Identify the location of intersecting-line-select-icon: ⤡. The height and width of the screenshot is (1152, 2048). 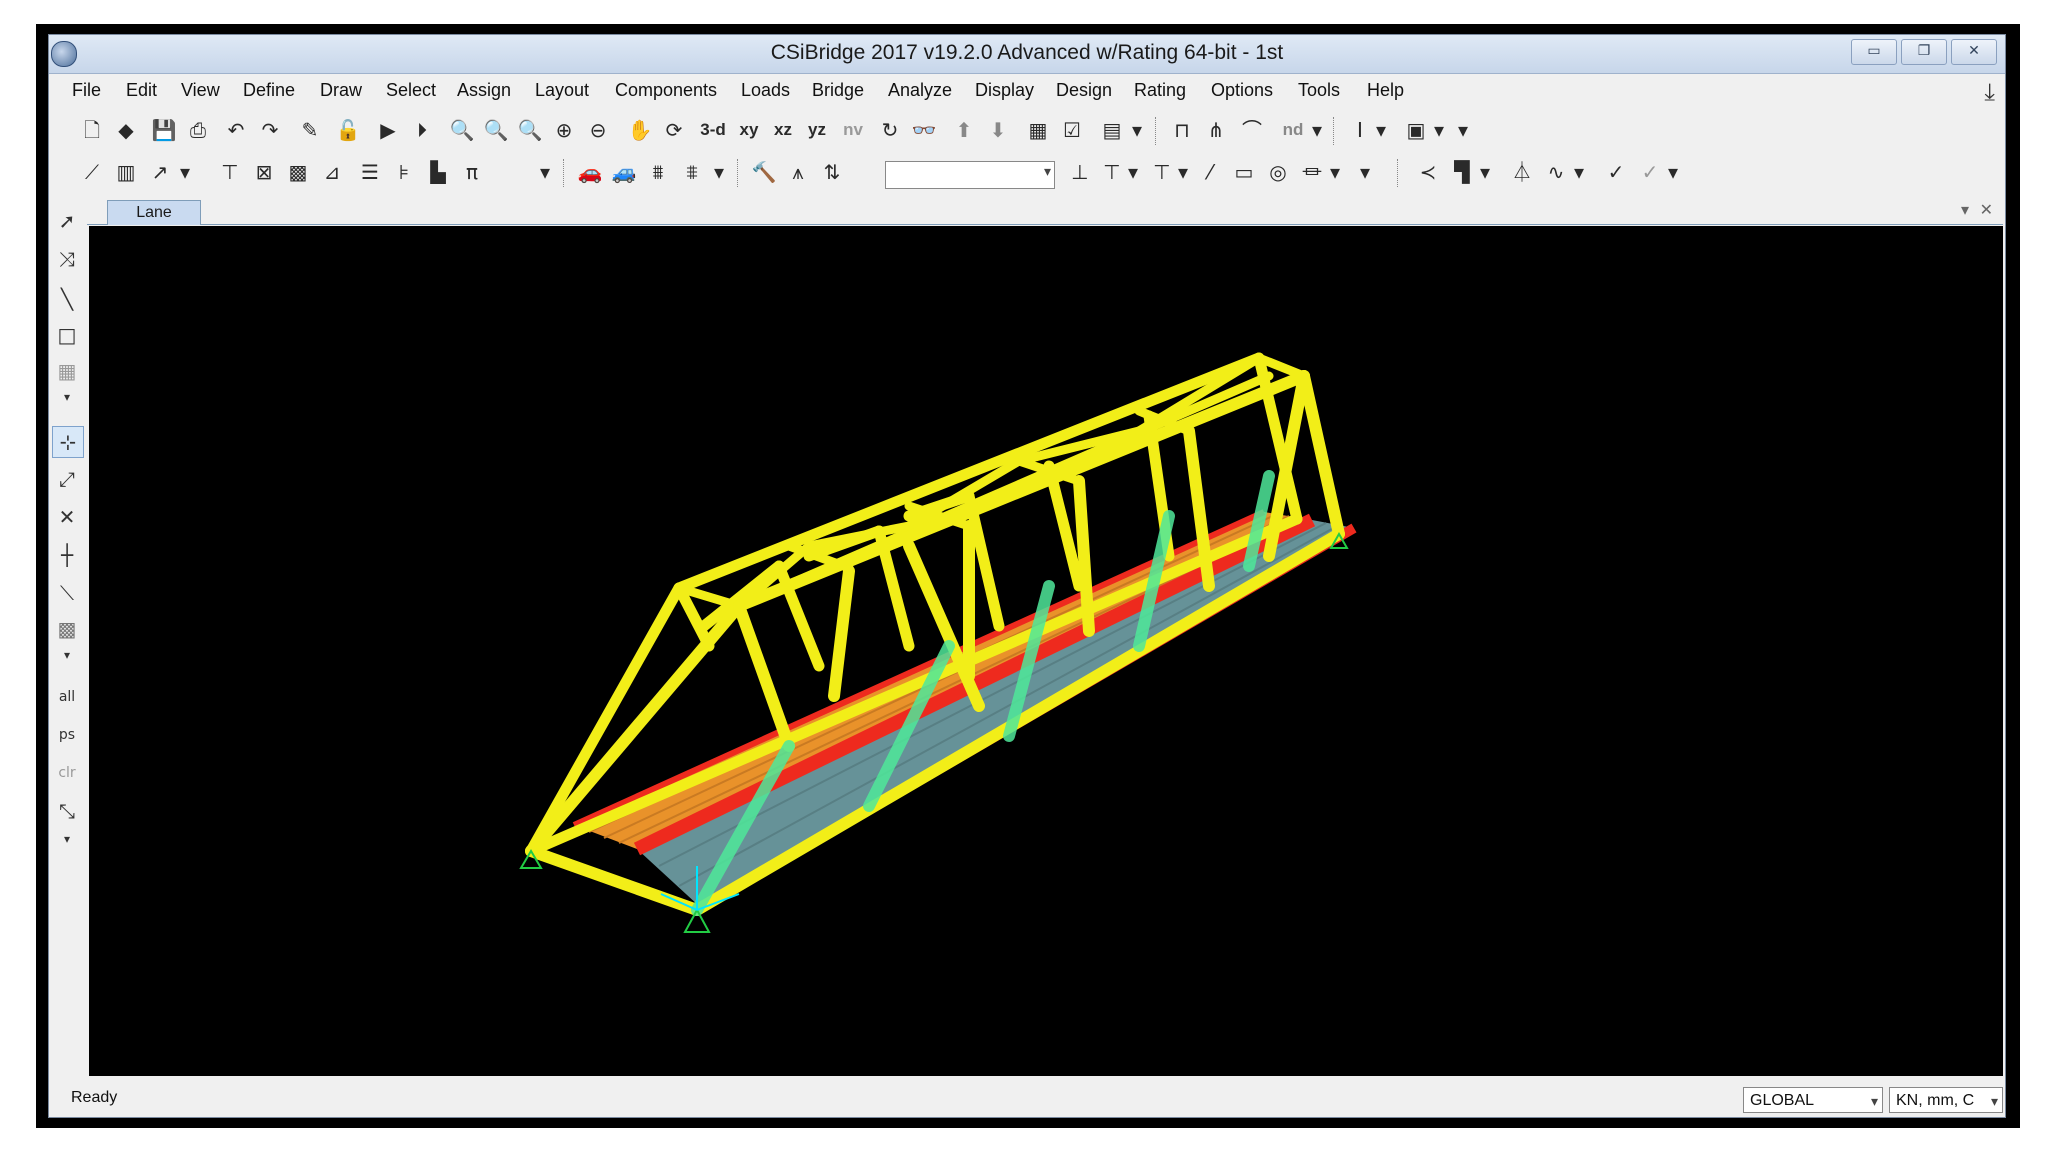
(67, 811).